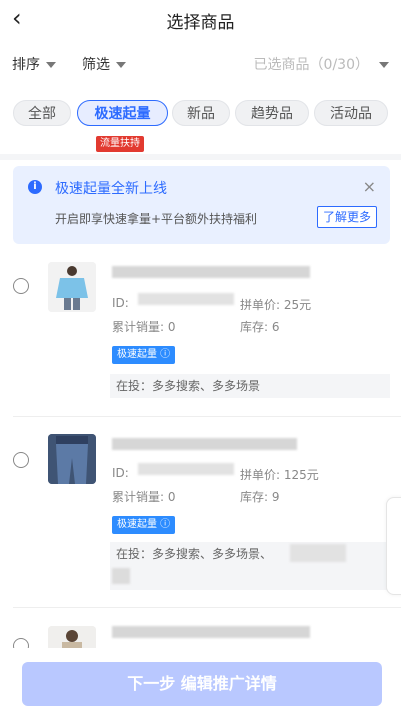 The image size is (401, 715). What do you see at coordinates (156, 219) in the screenshot?
I see `notice-description: 开启即享快速拿量+平台额外扶持福利` at bounding box center [156, 219].